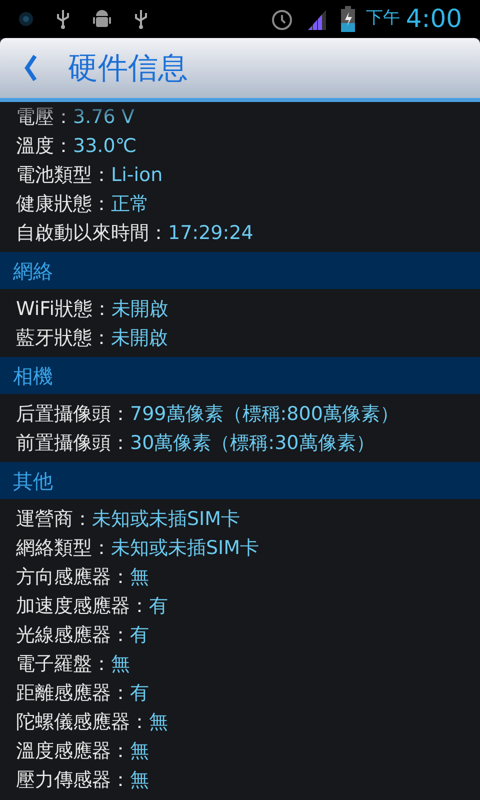 This screenshot has width=480, height=800. What do you see at coordinates (44, 147) in the screenshot?
I see `info-label: 溫度：` at bounding box center [44, 147].